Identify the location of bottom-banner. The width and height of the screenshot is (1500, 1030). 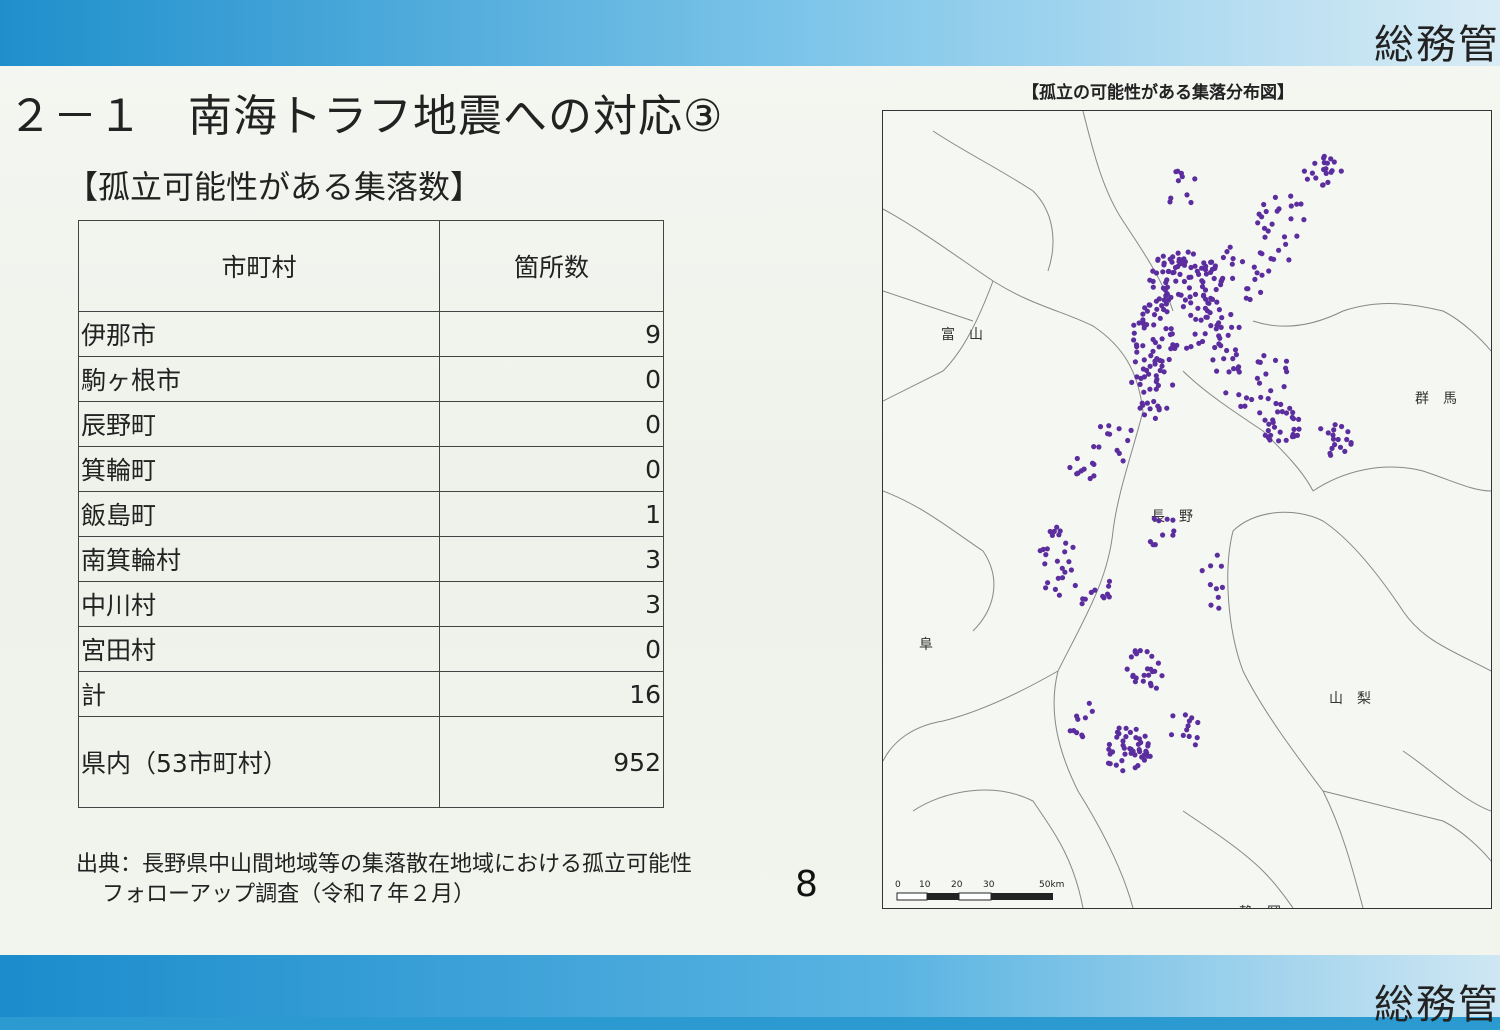
(750, 986).